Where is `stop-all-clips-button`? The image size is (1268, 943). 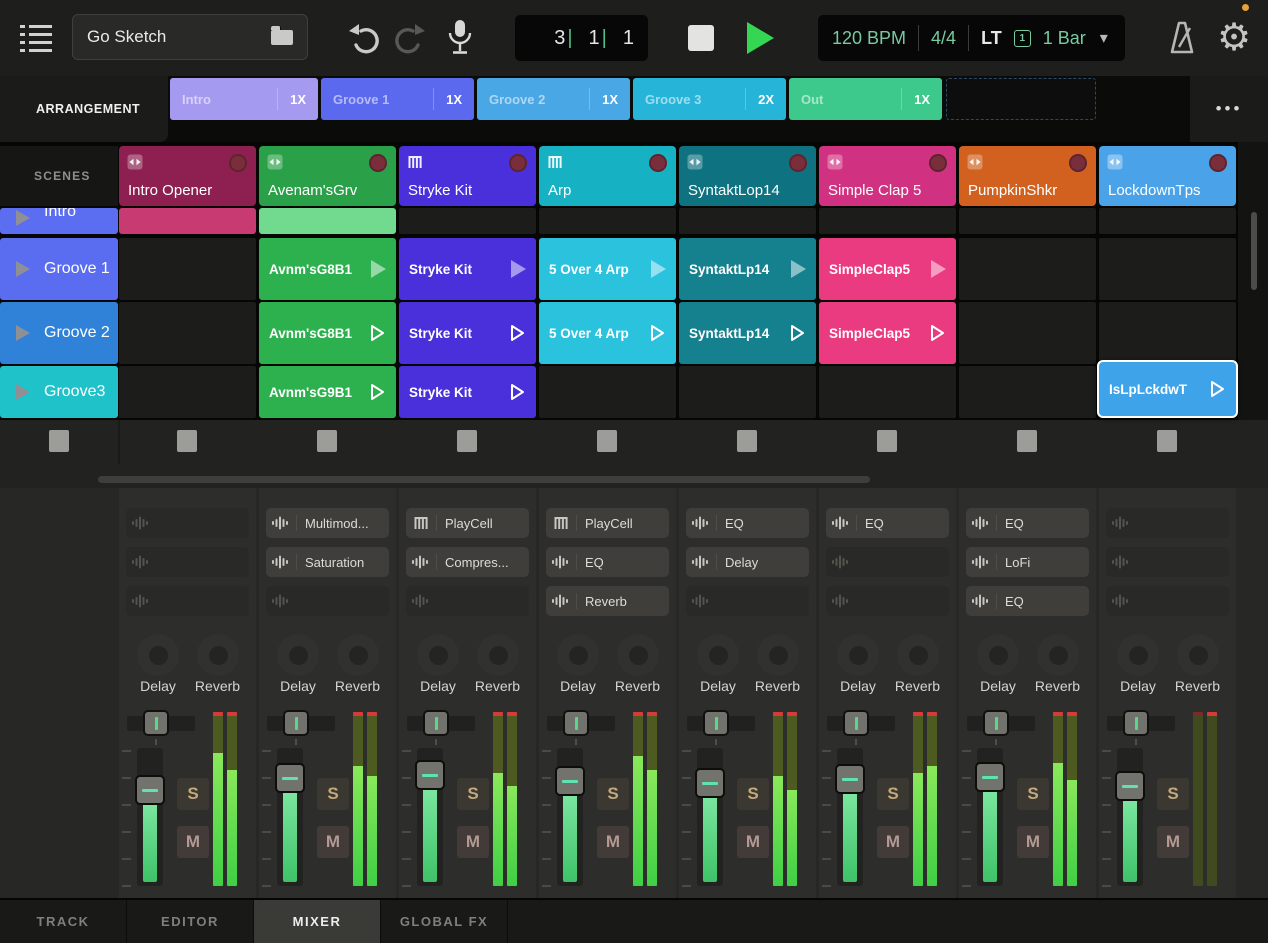
stop-all-clips-button is located at coordinates (59, 441).